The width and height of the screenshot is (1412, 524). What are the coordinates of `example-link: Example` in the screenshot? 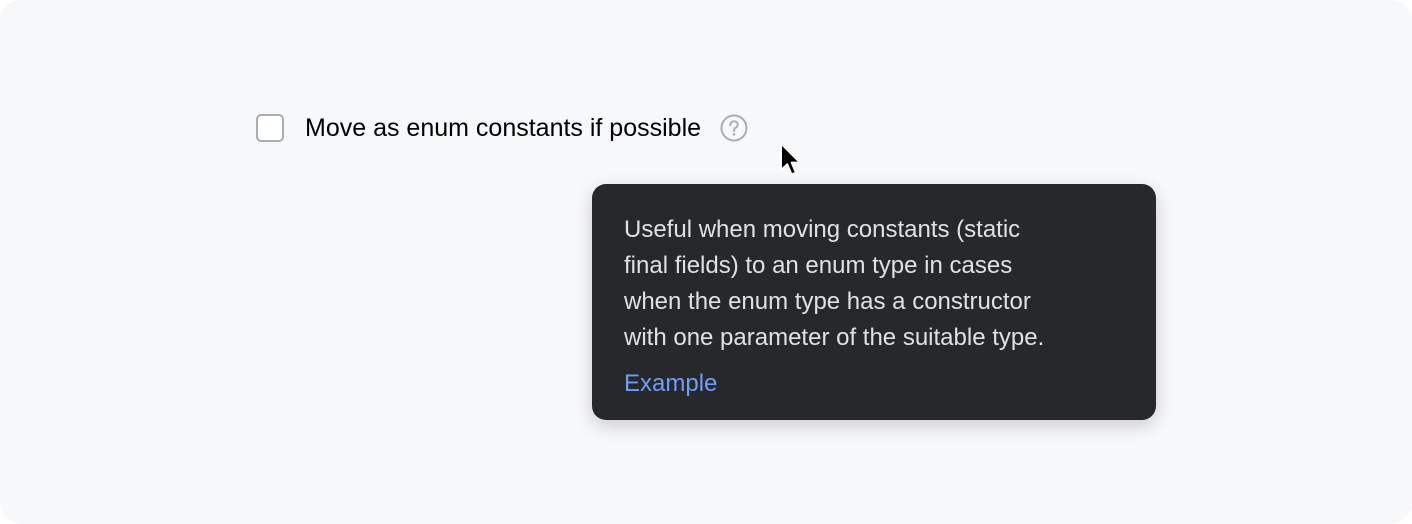 It's located at (670, 384).